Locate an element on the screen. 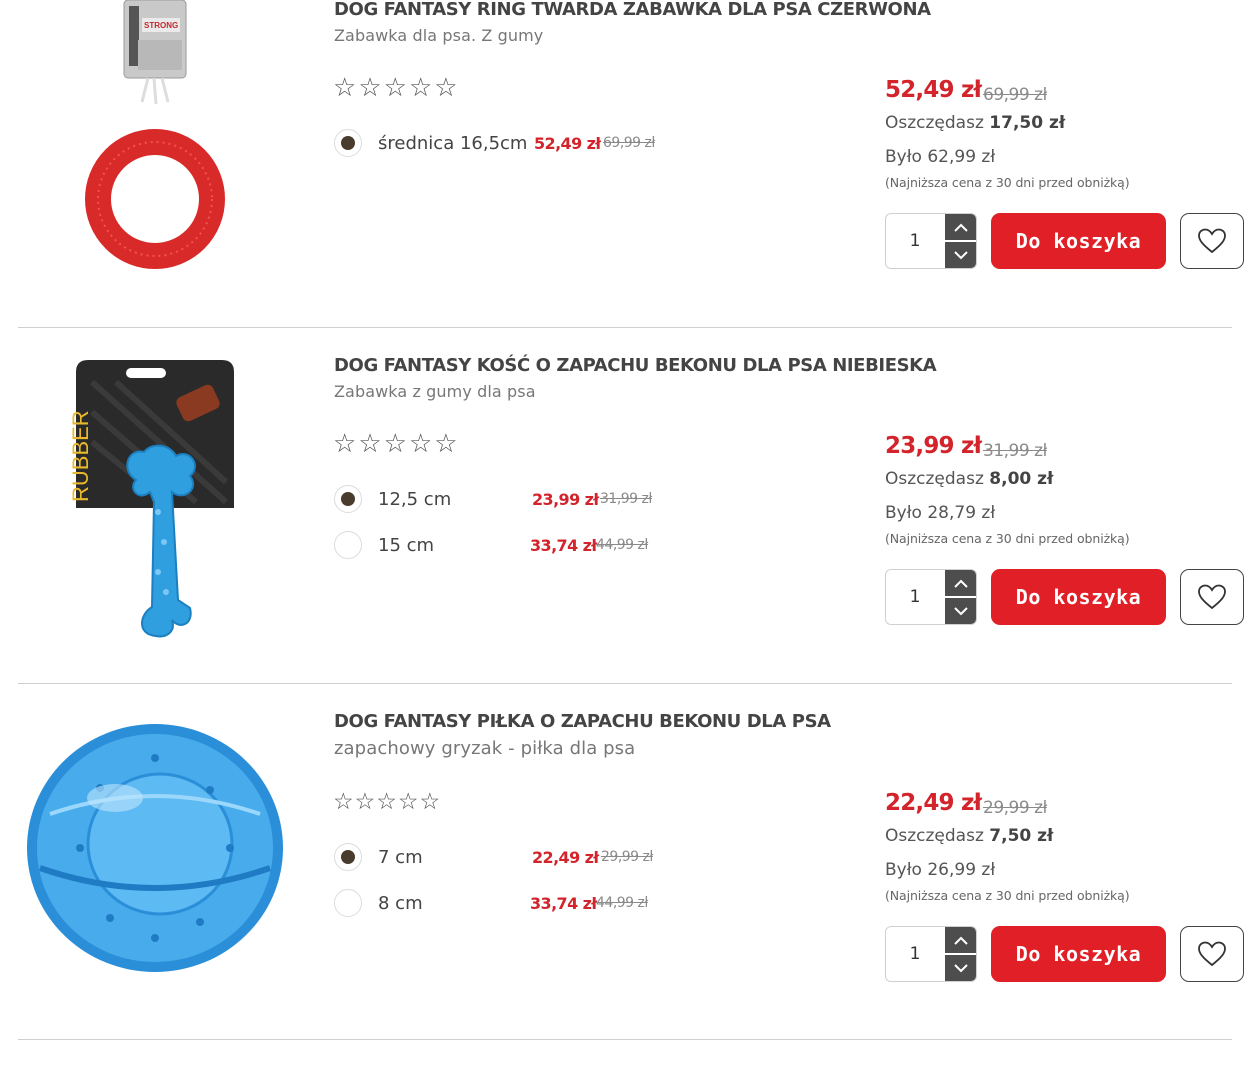  savings-amount: 7,50 zł is located at coordinates (1021, 836).